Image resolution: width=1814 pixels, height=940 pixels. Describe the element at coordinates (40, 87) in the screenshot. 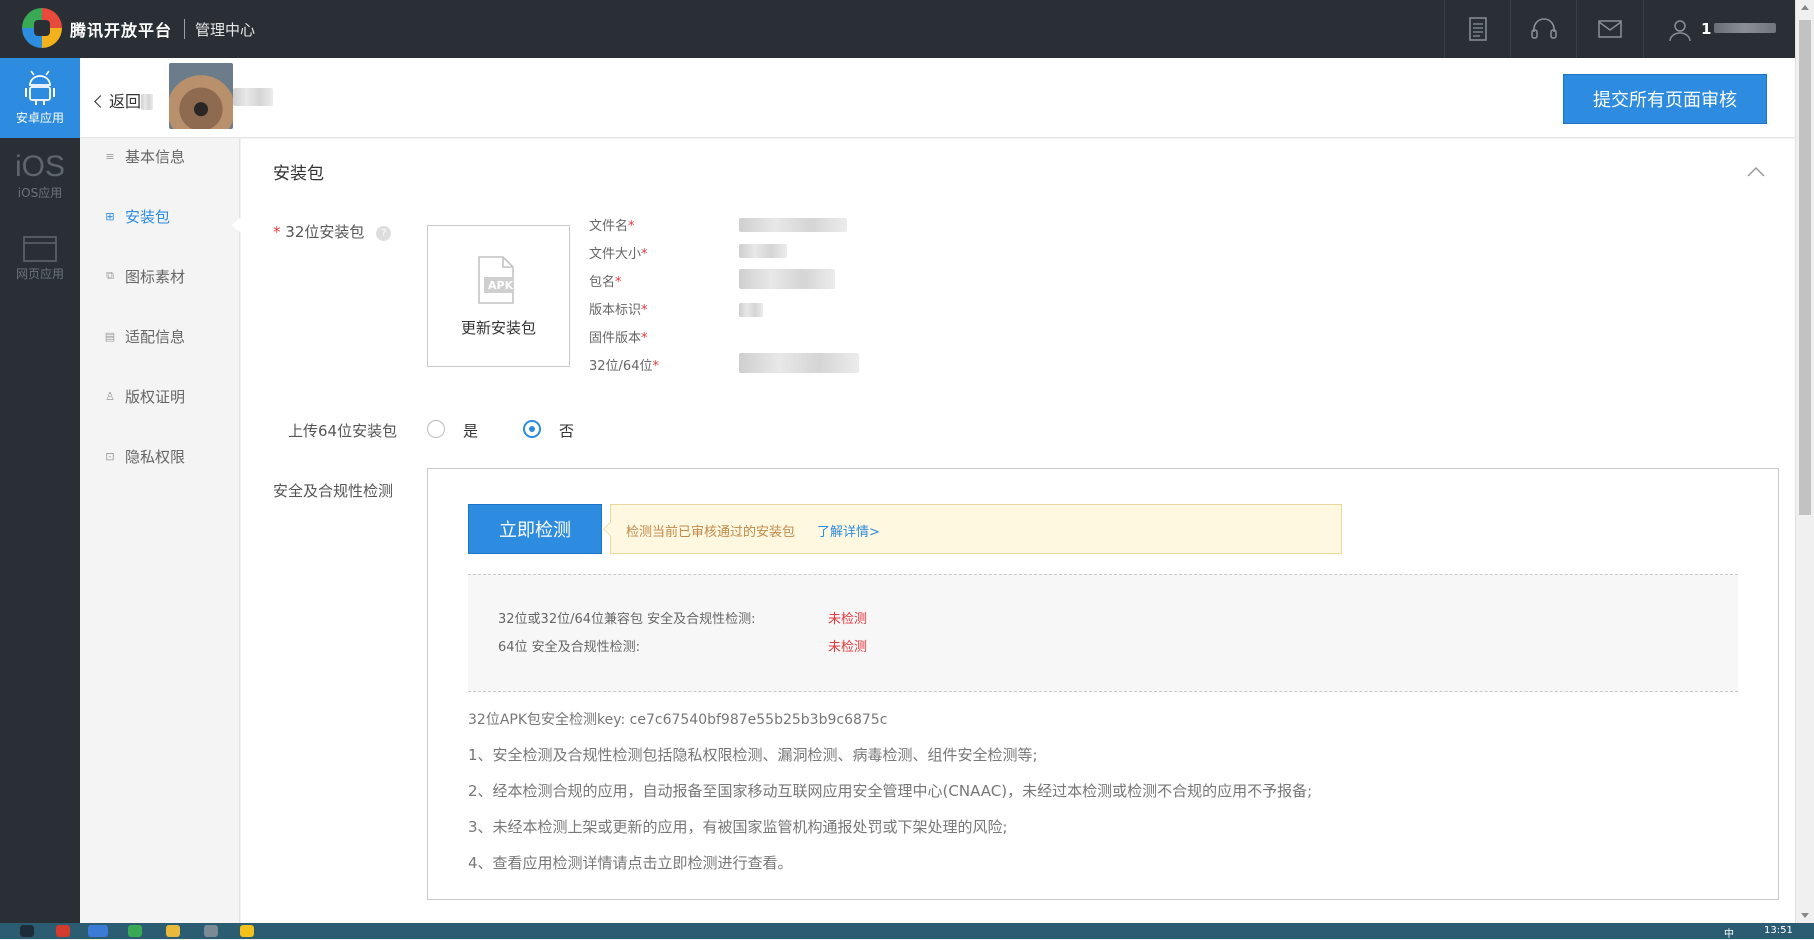

I see `android-icon` at that location.